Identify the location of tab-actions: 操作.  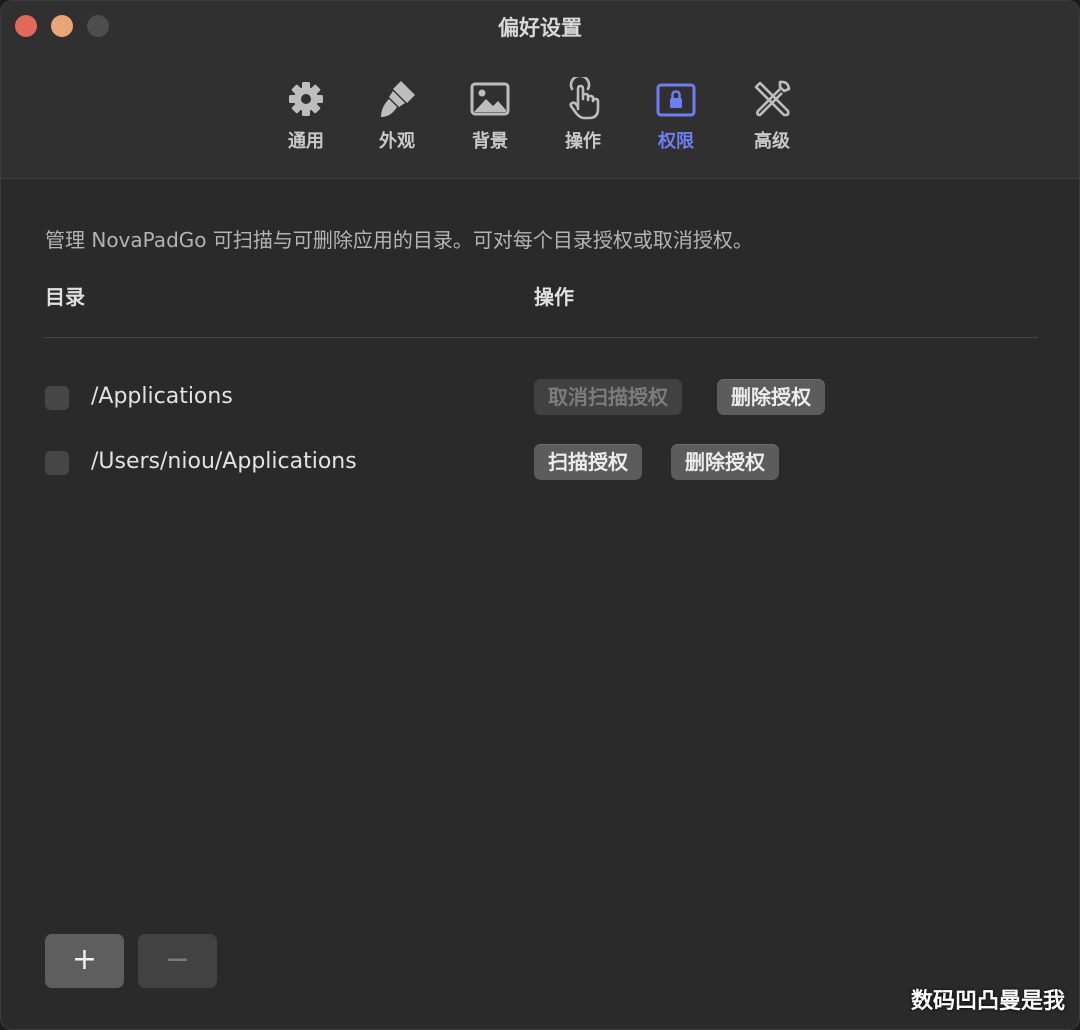
(583, 115).